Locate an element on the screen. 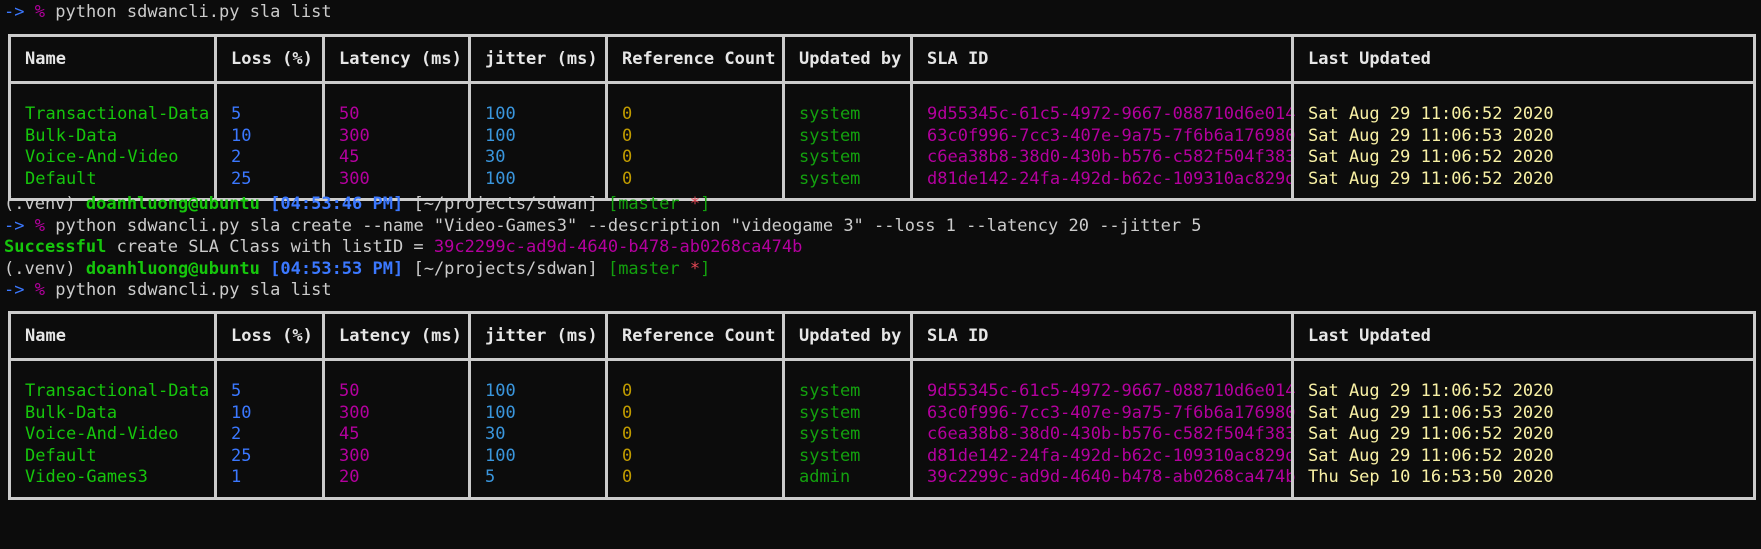  cell-updated-by: admin is located at coordinates (825, 477).